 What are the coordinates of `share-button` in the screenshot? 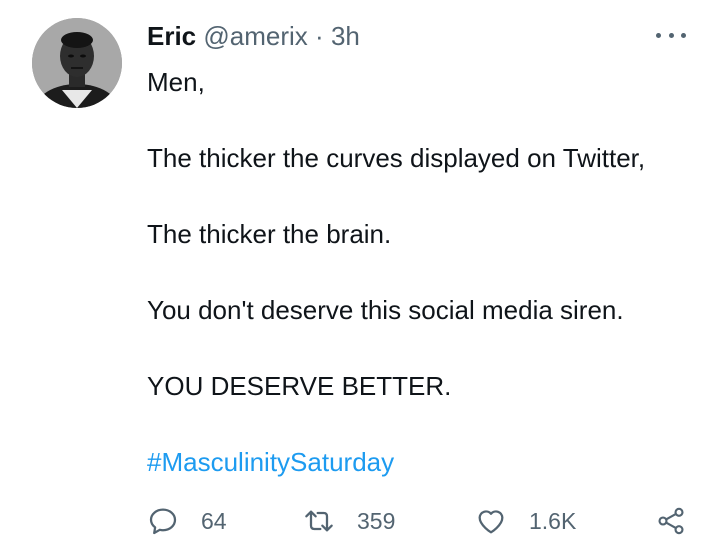 It's located at (671, 521).